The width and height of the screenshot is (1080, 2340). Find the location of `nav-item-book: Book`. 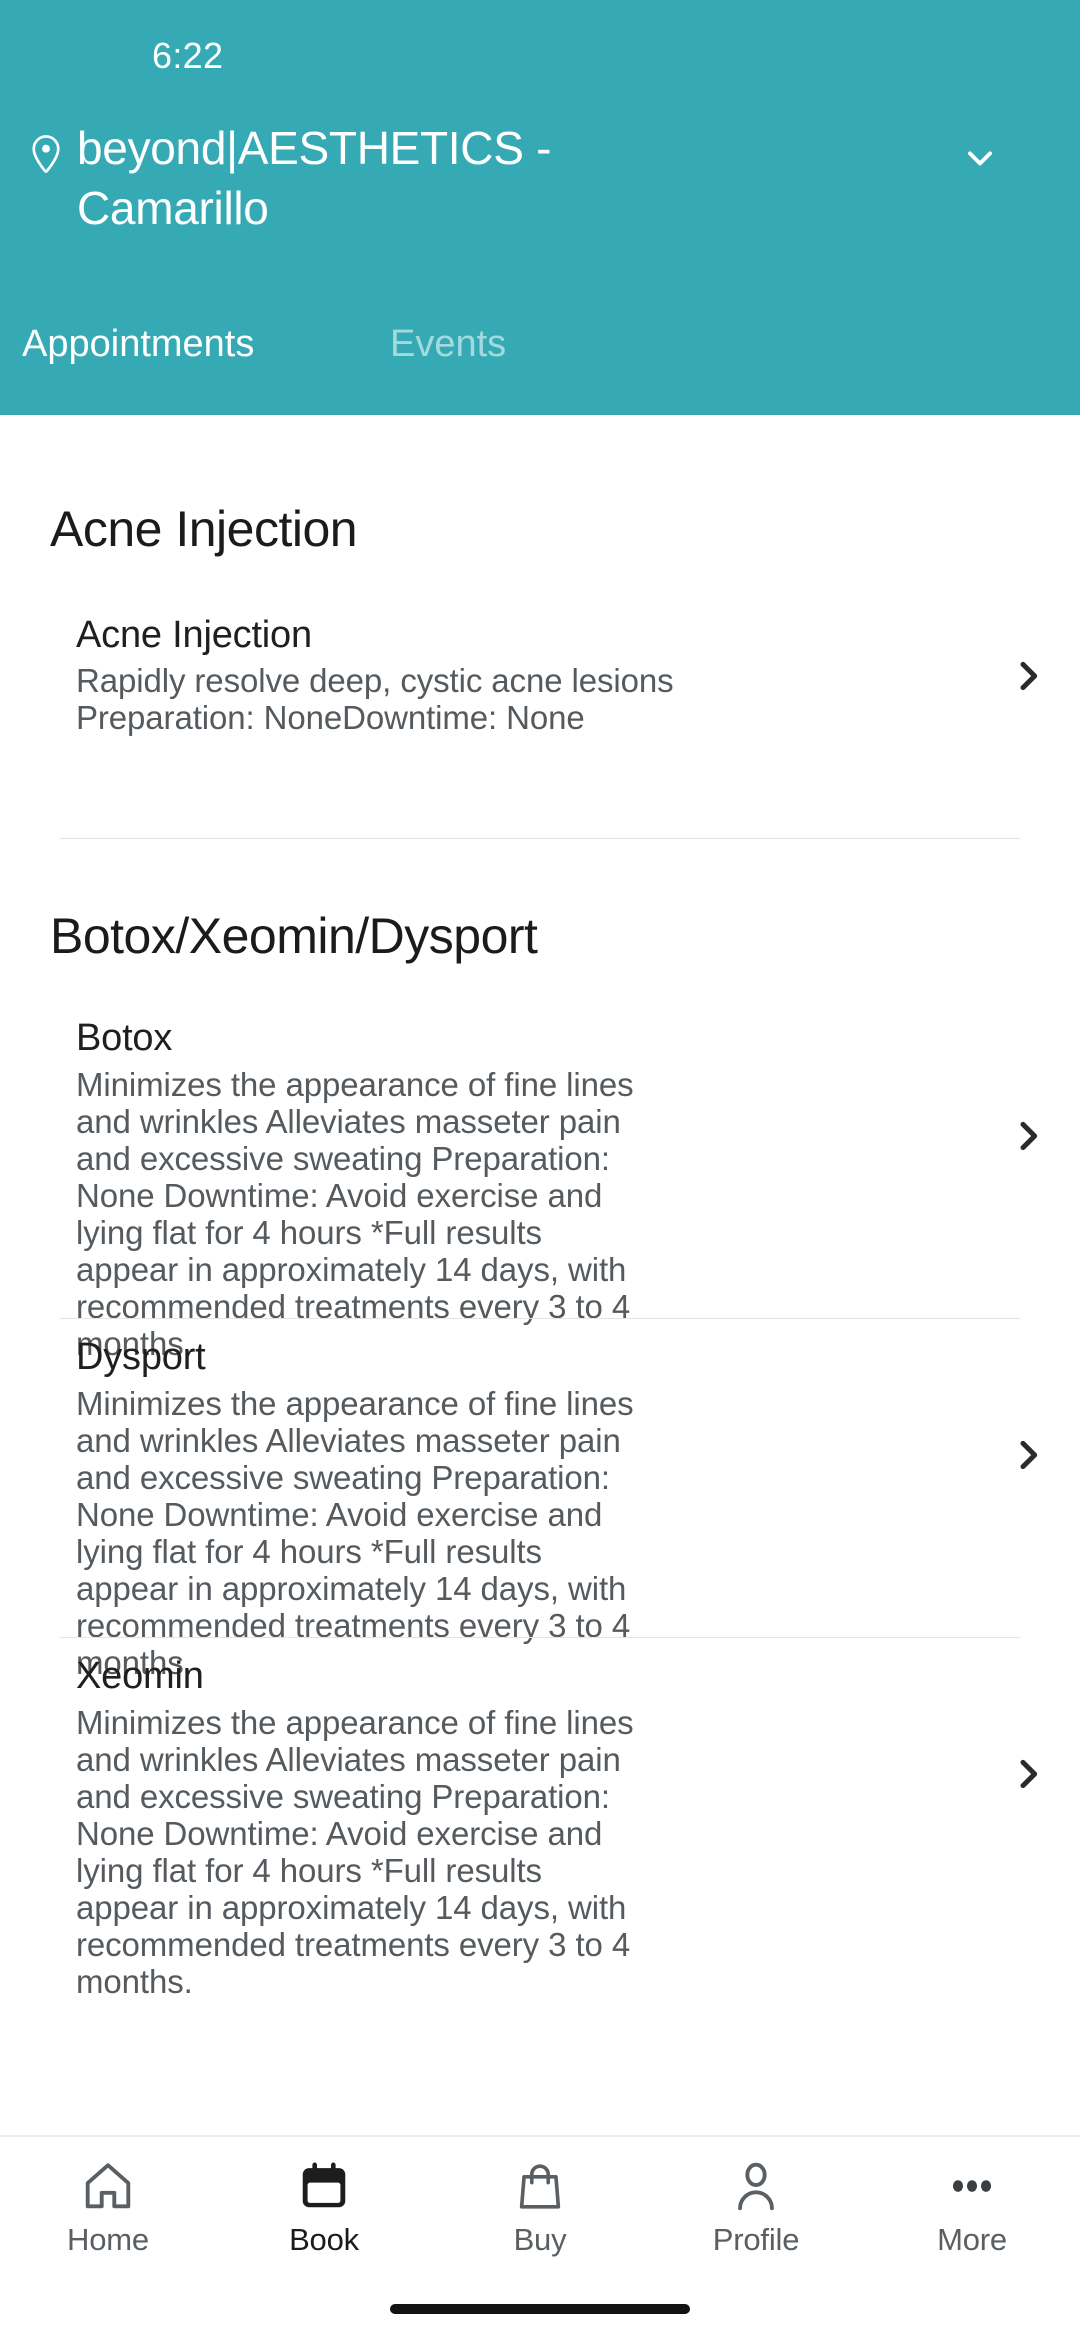

nav-item-book: Book is located at coordinates (324, 2212).